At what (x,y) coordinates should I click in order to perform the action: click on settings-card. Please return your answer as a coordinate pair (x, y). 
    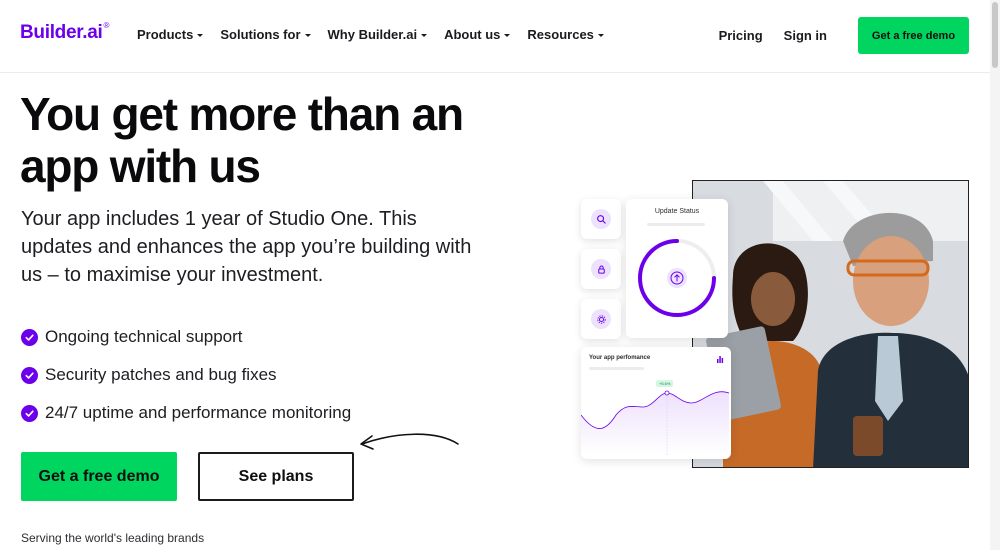
    Looking at the image, I should click on (601, 319).